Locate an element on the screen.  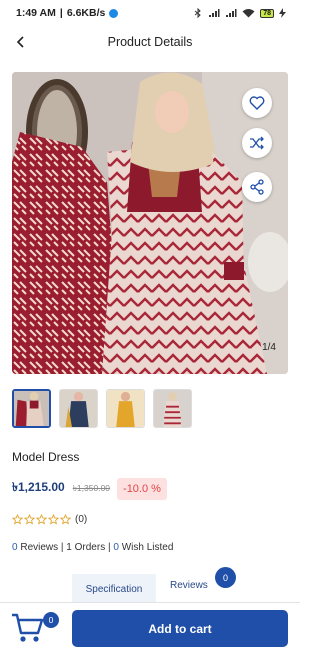
app-header: Product Details is located at coordinates (150, 42).